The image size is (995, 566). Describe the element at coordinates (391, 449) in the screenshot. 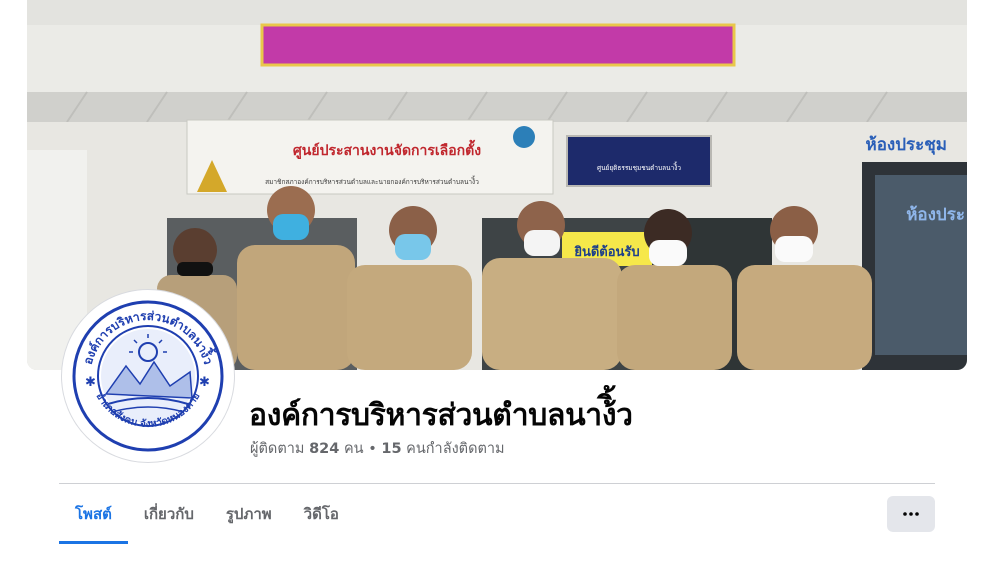

I see `following-count: 15` at that location.